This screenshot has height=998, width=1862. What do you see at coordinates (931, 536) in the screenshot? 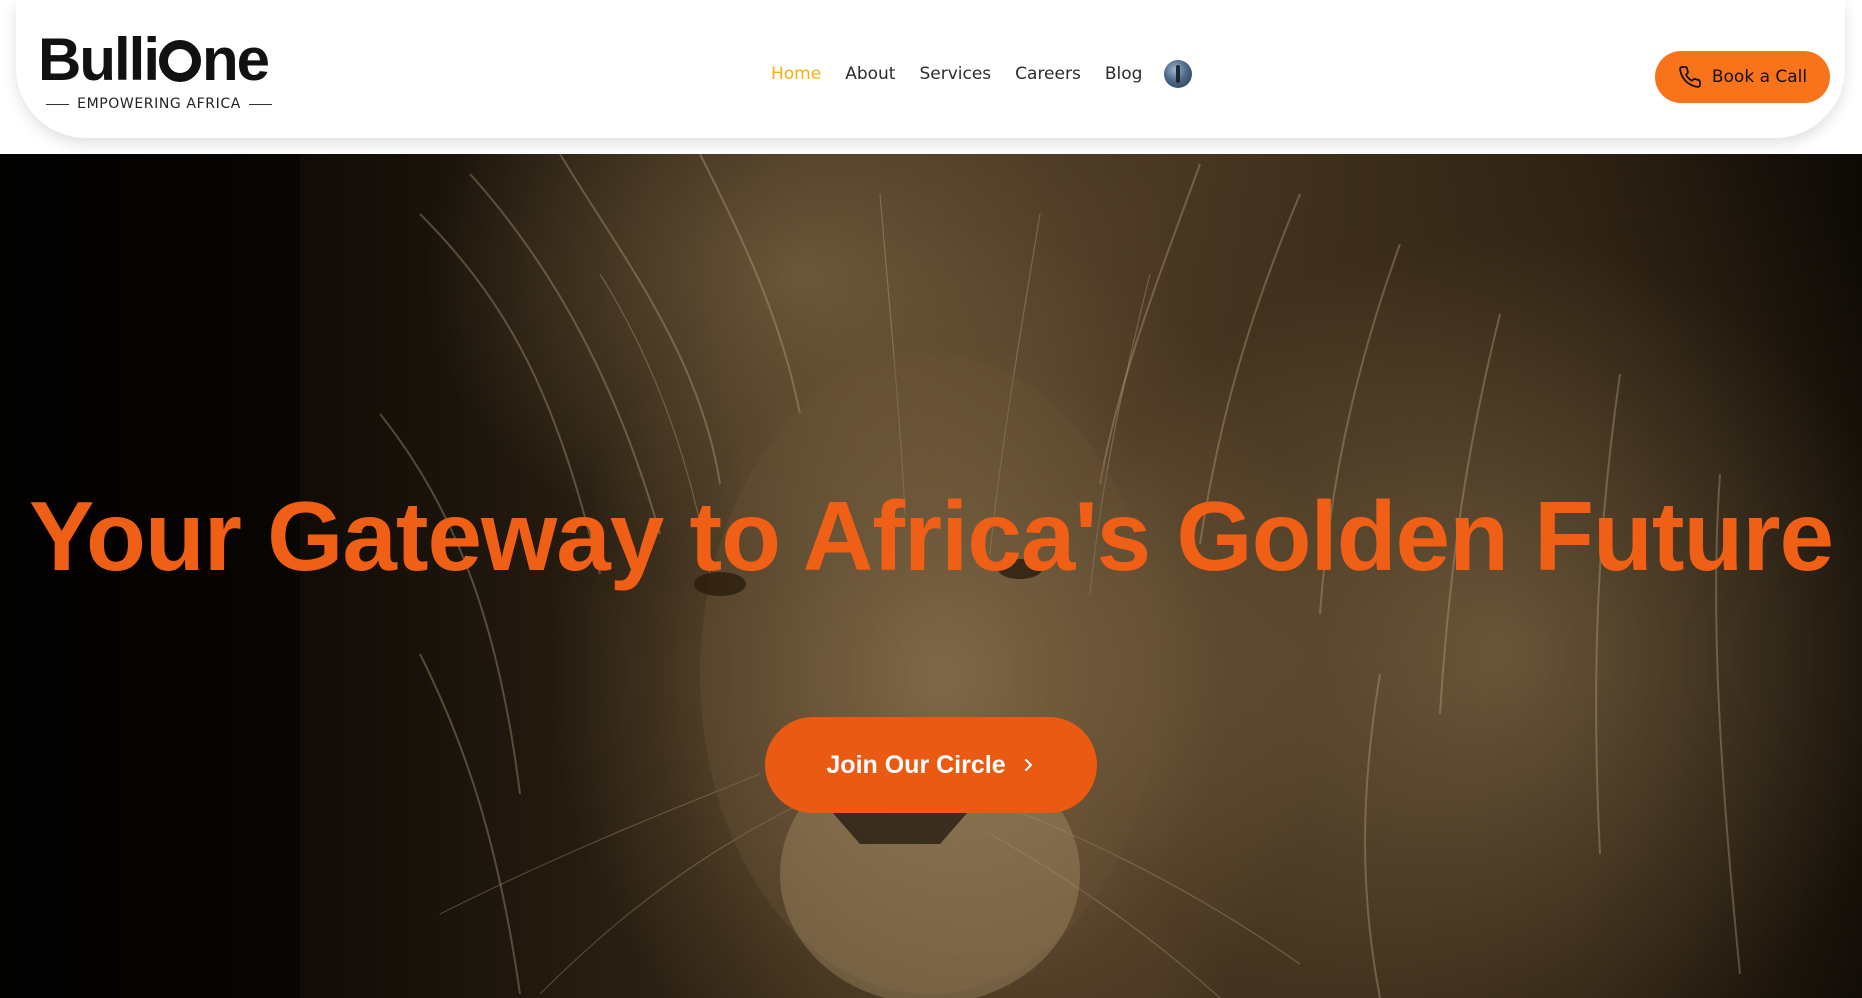
I see `hero-title: Your Gateway to Africa's Golden Future` at bounding box center [931, 536].